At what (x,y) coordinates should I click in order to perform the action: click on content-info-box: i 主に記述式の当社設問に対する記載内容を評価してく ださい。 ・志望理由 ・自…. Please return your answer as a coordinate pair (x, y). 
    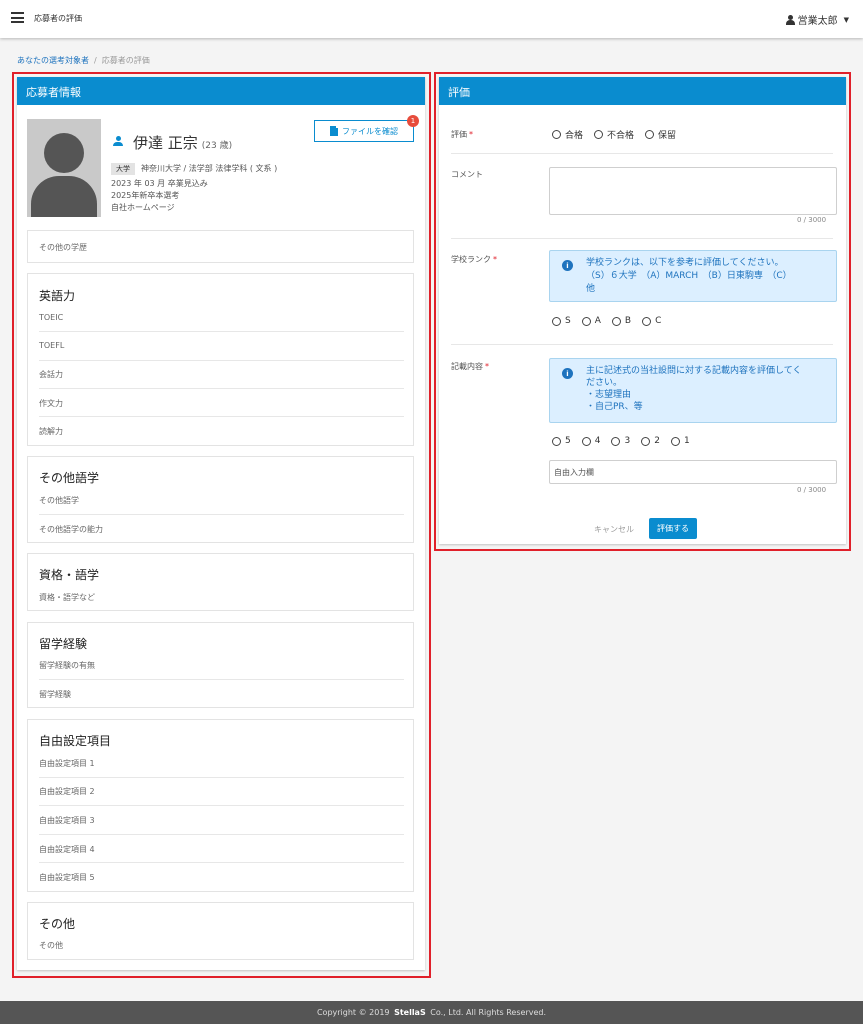
    Looking at the image, I should click on (693, 390).